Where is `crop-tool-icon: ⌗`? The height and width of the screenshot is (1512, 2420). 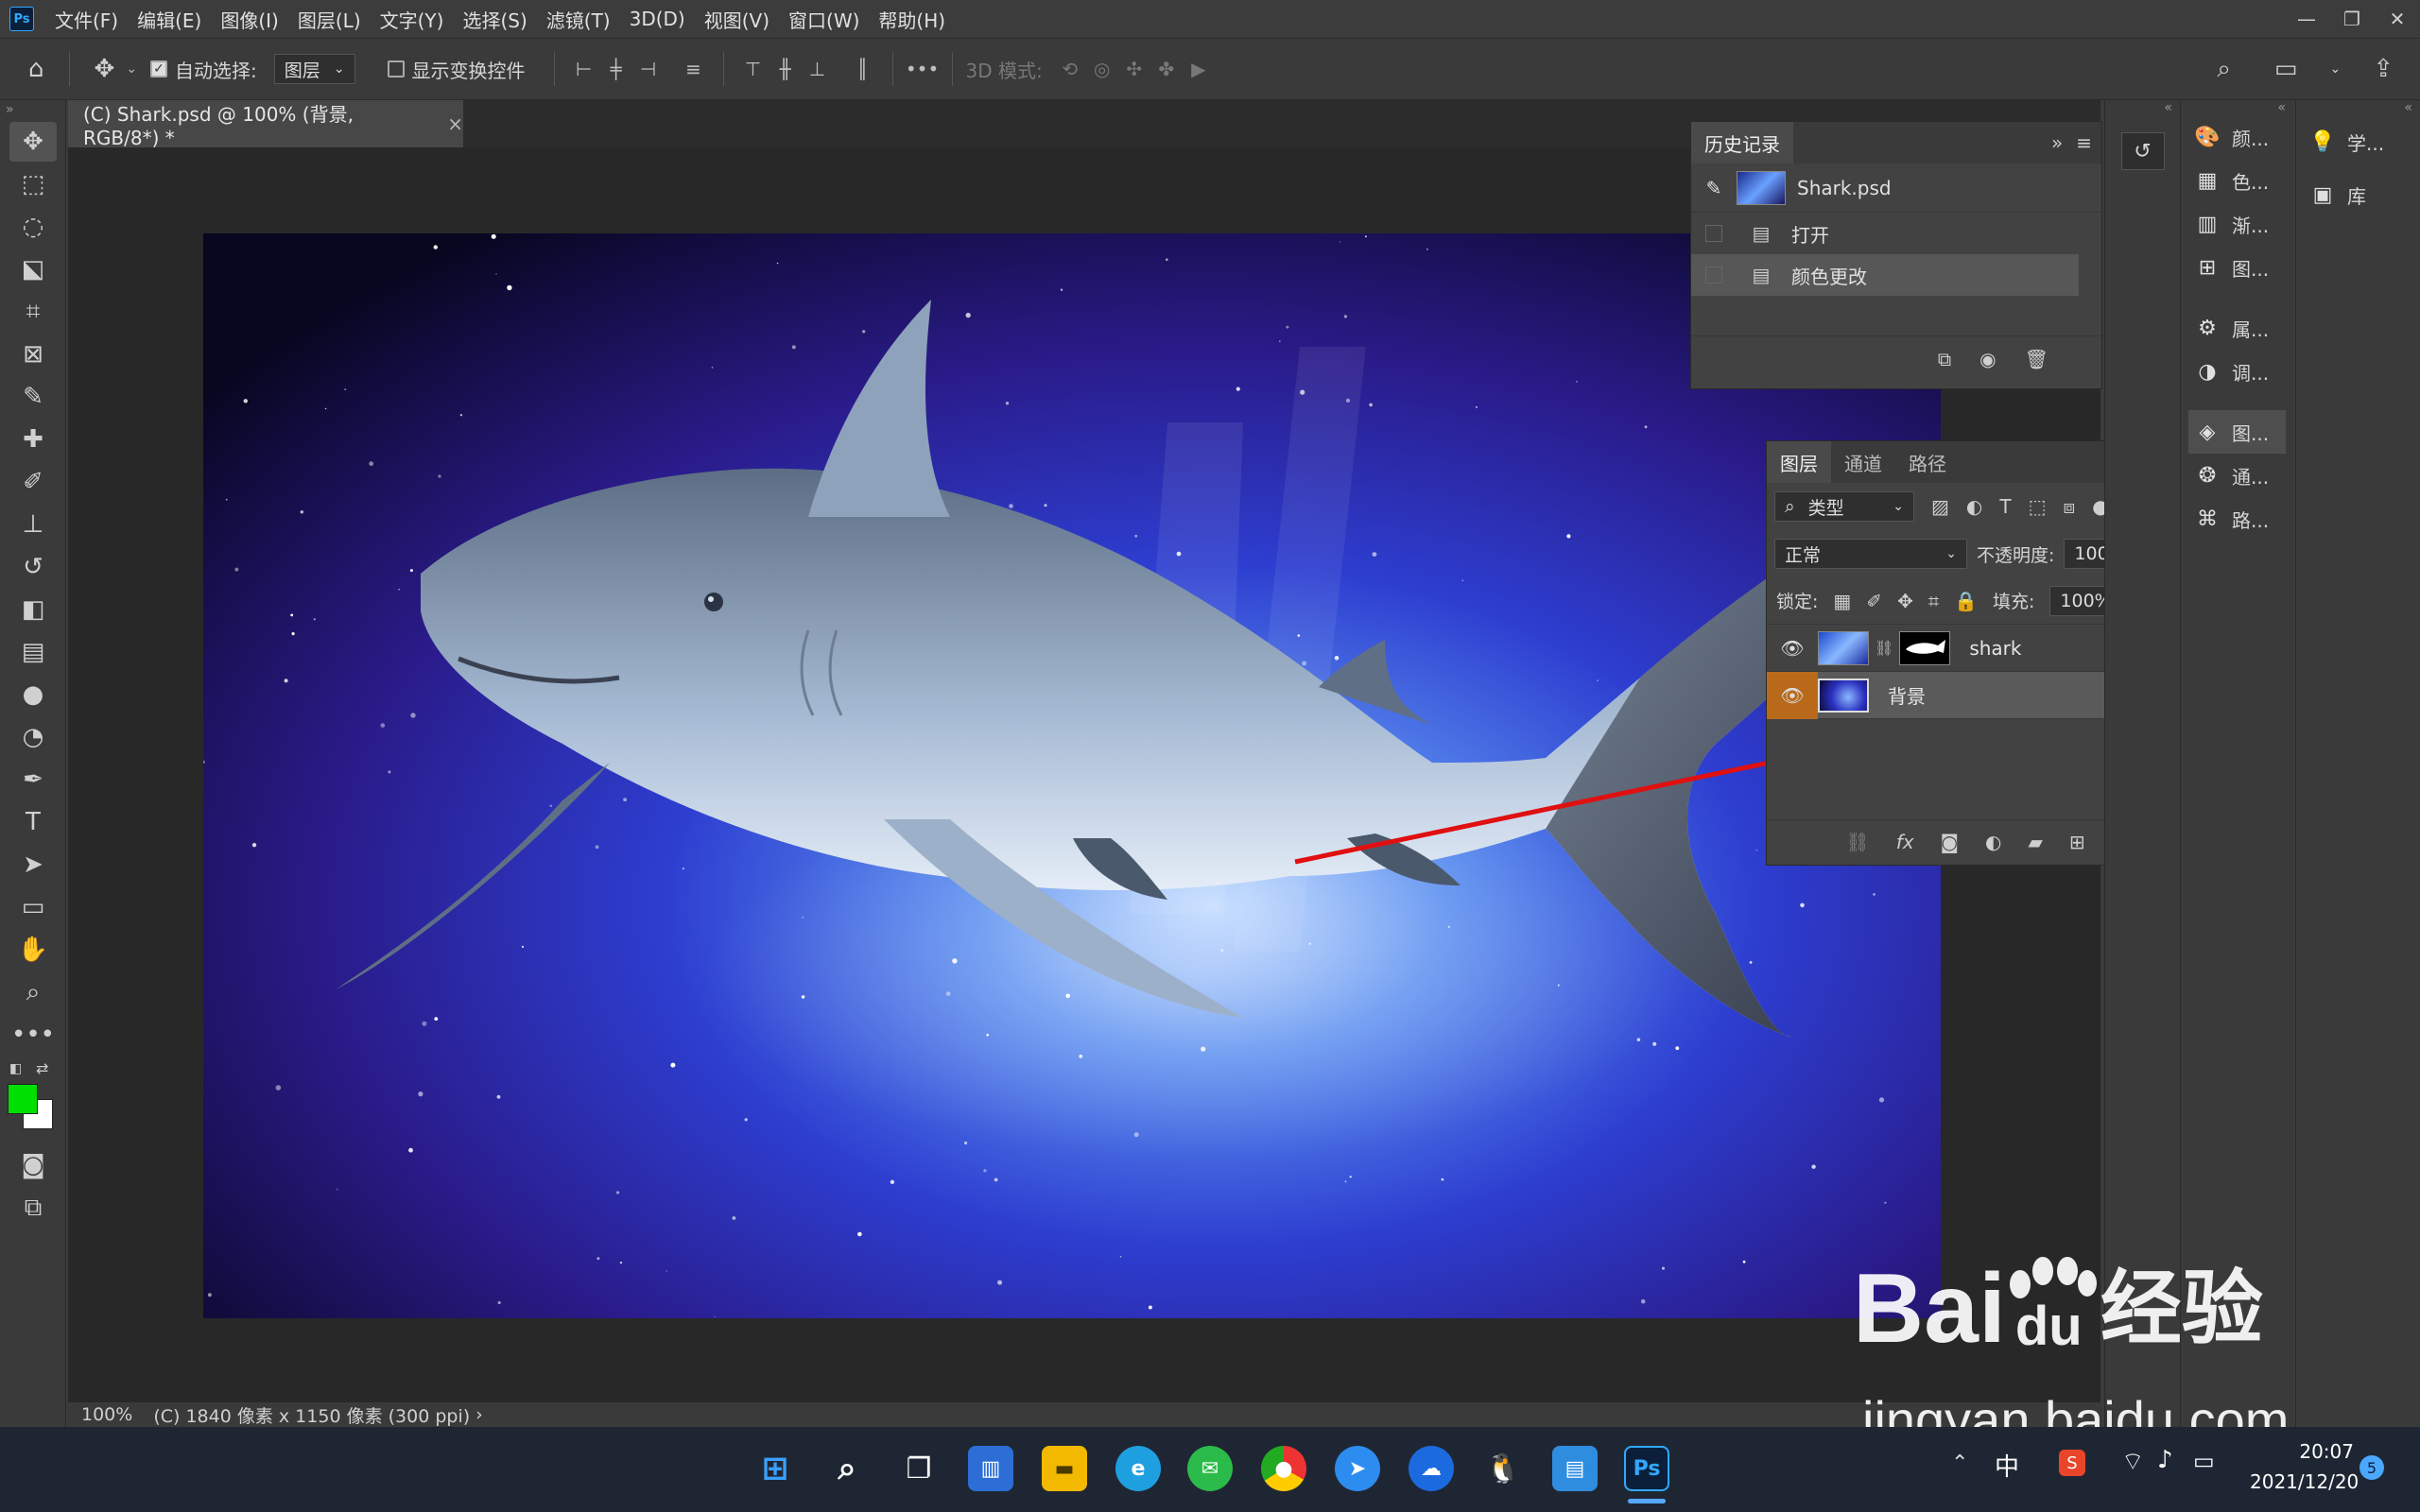 crop-tool-icon: ⌗ is located at coordinates (33, 312).